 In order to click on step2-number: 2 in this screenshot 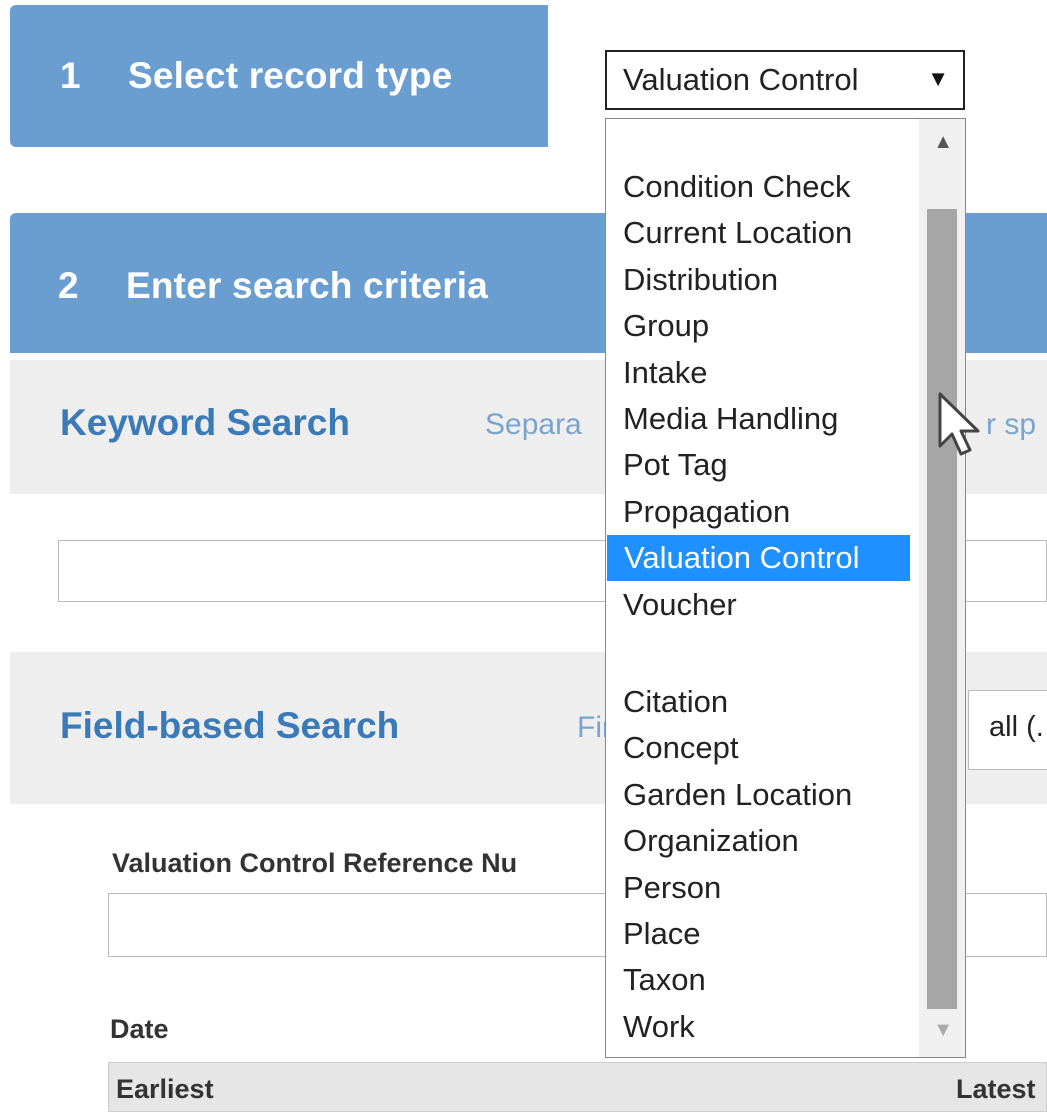, I will do `click(68, 285)`.